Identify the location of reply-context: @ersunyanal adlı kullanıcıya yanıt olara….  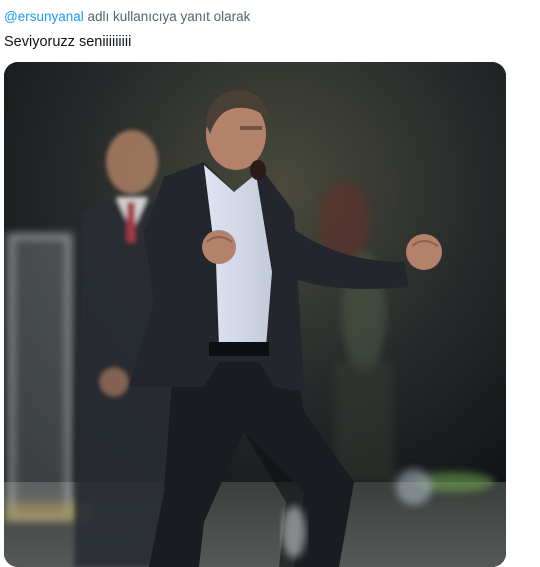
(127, 16).